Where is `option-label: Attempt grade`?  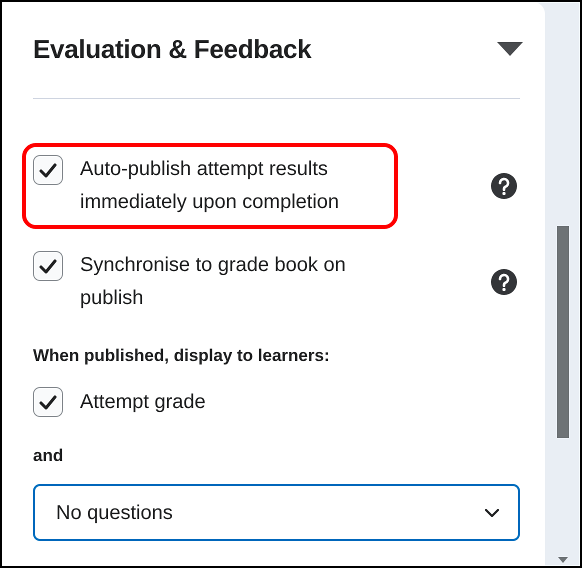 option-label: Attempt grade is located at coordinates (143, 402).